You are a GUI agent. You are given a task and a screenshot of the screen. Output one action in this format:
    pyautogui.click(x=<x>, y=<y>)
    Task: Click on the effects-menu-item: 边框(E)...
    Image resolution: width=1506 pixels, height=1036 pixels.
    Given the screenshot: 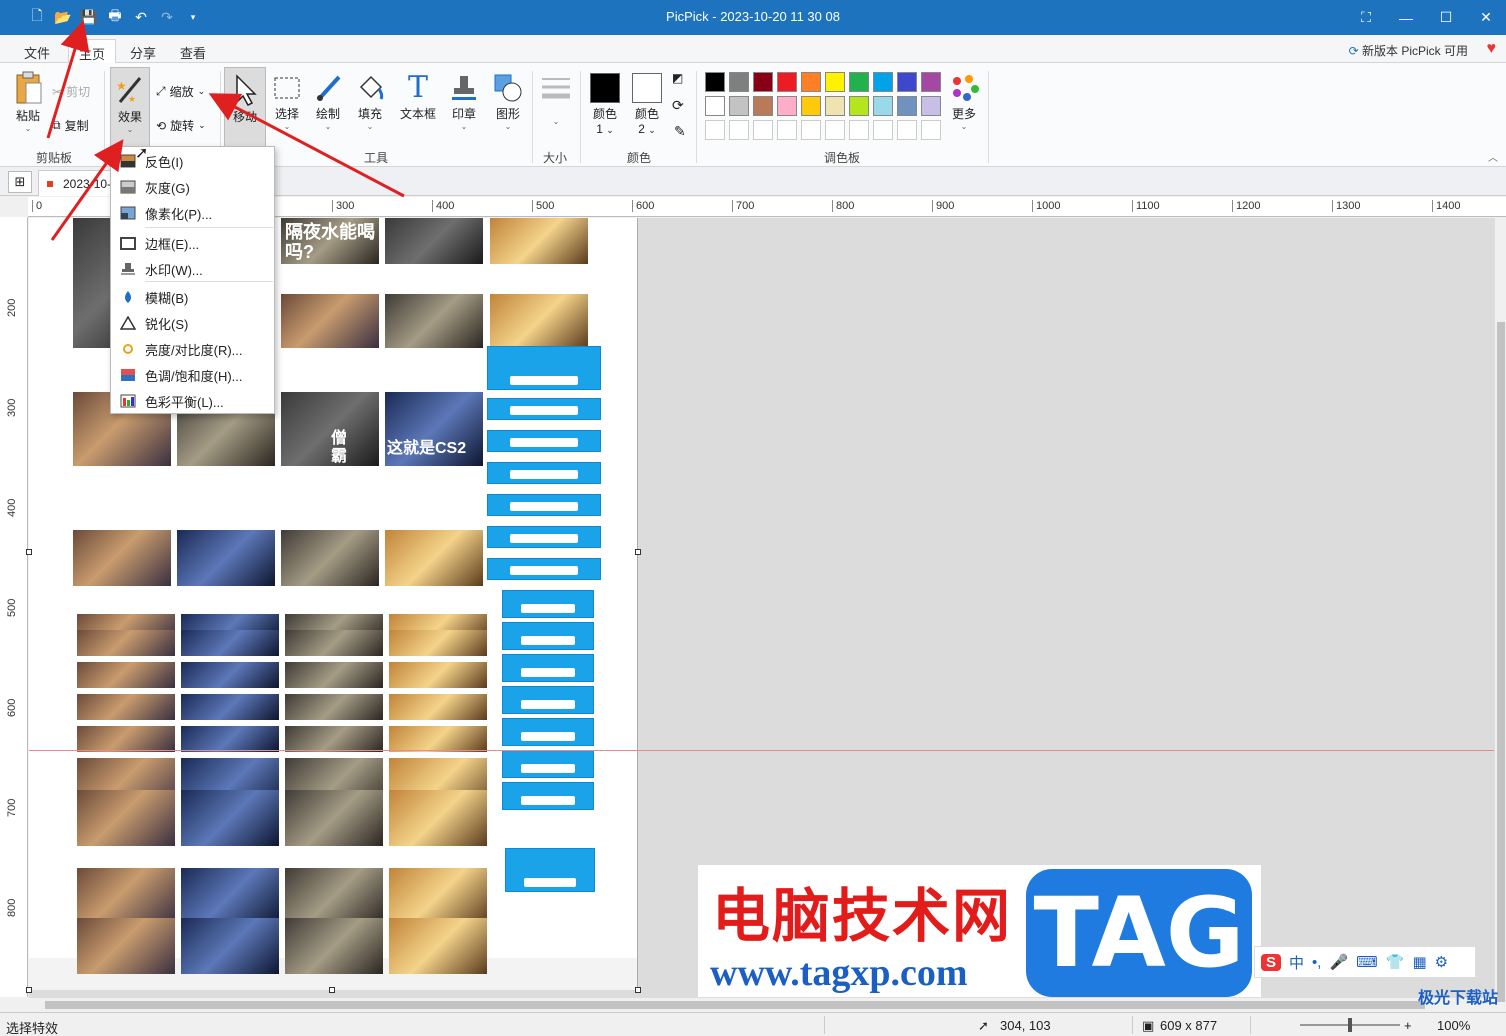 What is the action you would take?
    pyautogui.click(x=192, y=243)
    